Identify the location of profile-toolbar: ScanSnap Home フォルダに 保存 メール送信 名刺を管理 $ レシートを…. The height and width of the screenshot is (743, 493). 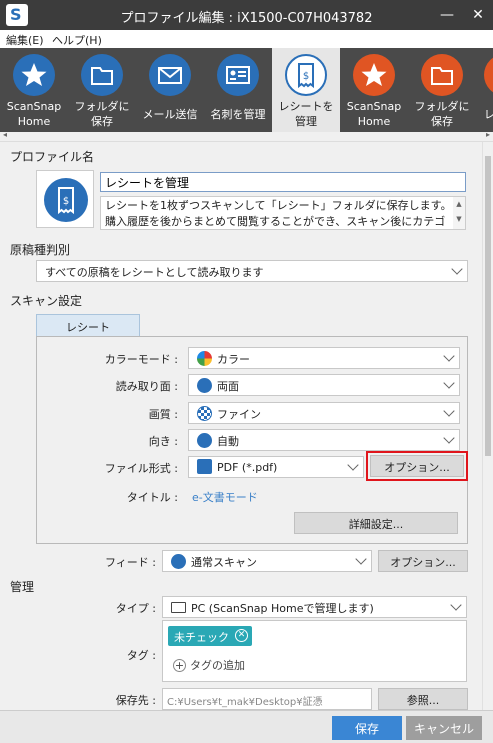
(246, 90).